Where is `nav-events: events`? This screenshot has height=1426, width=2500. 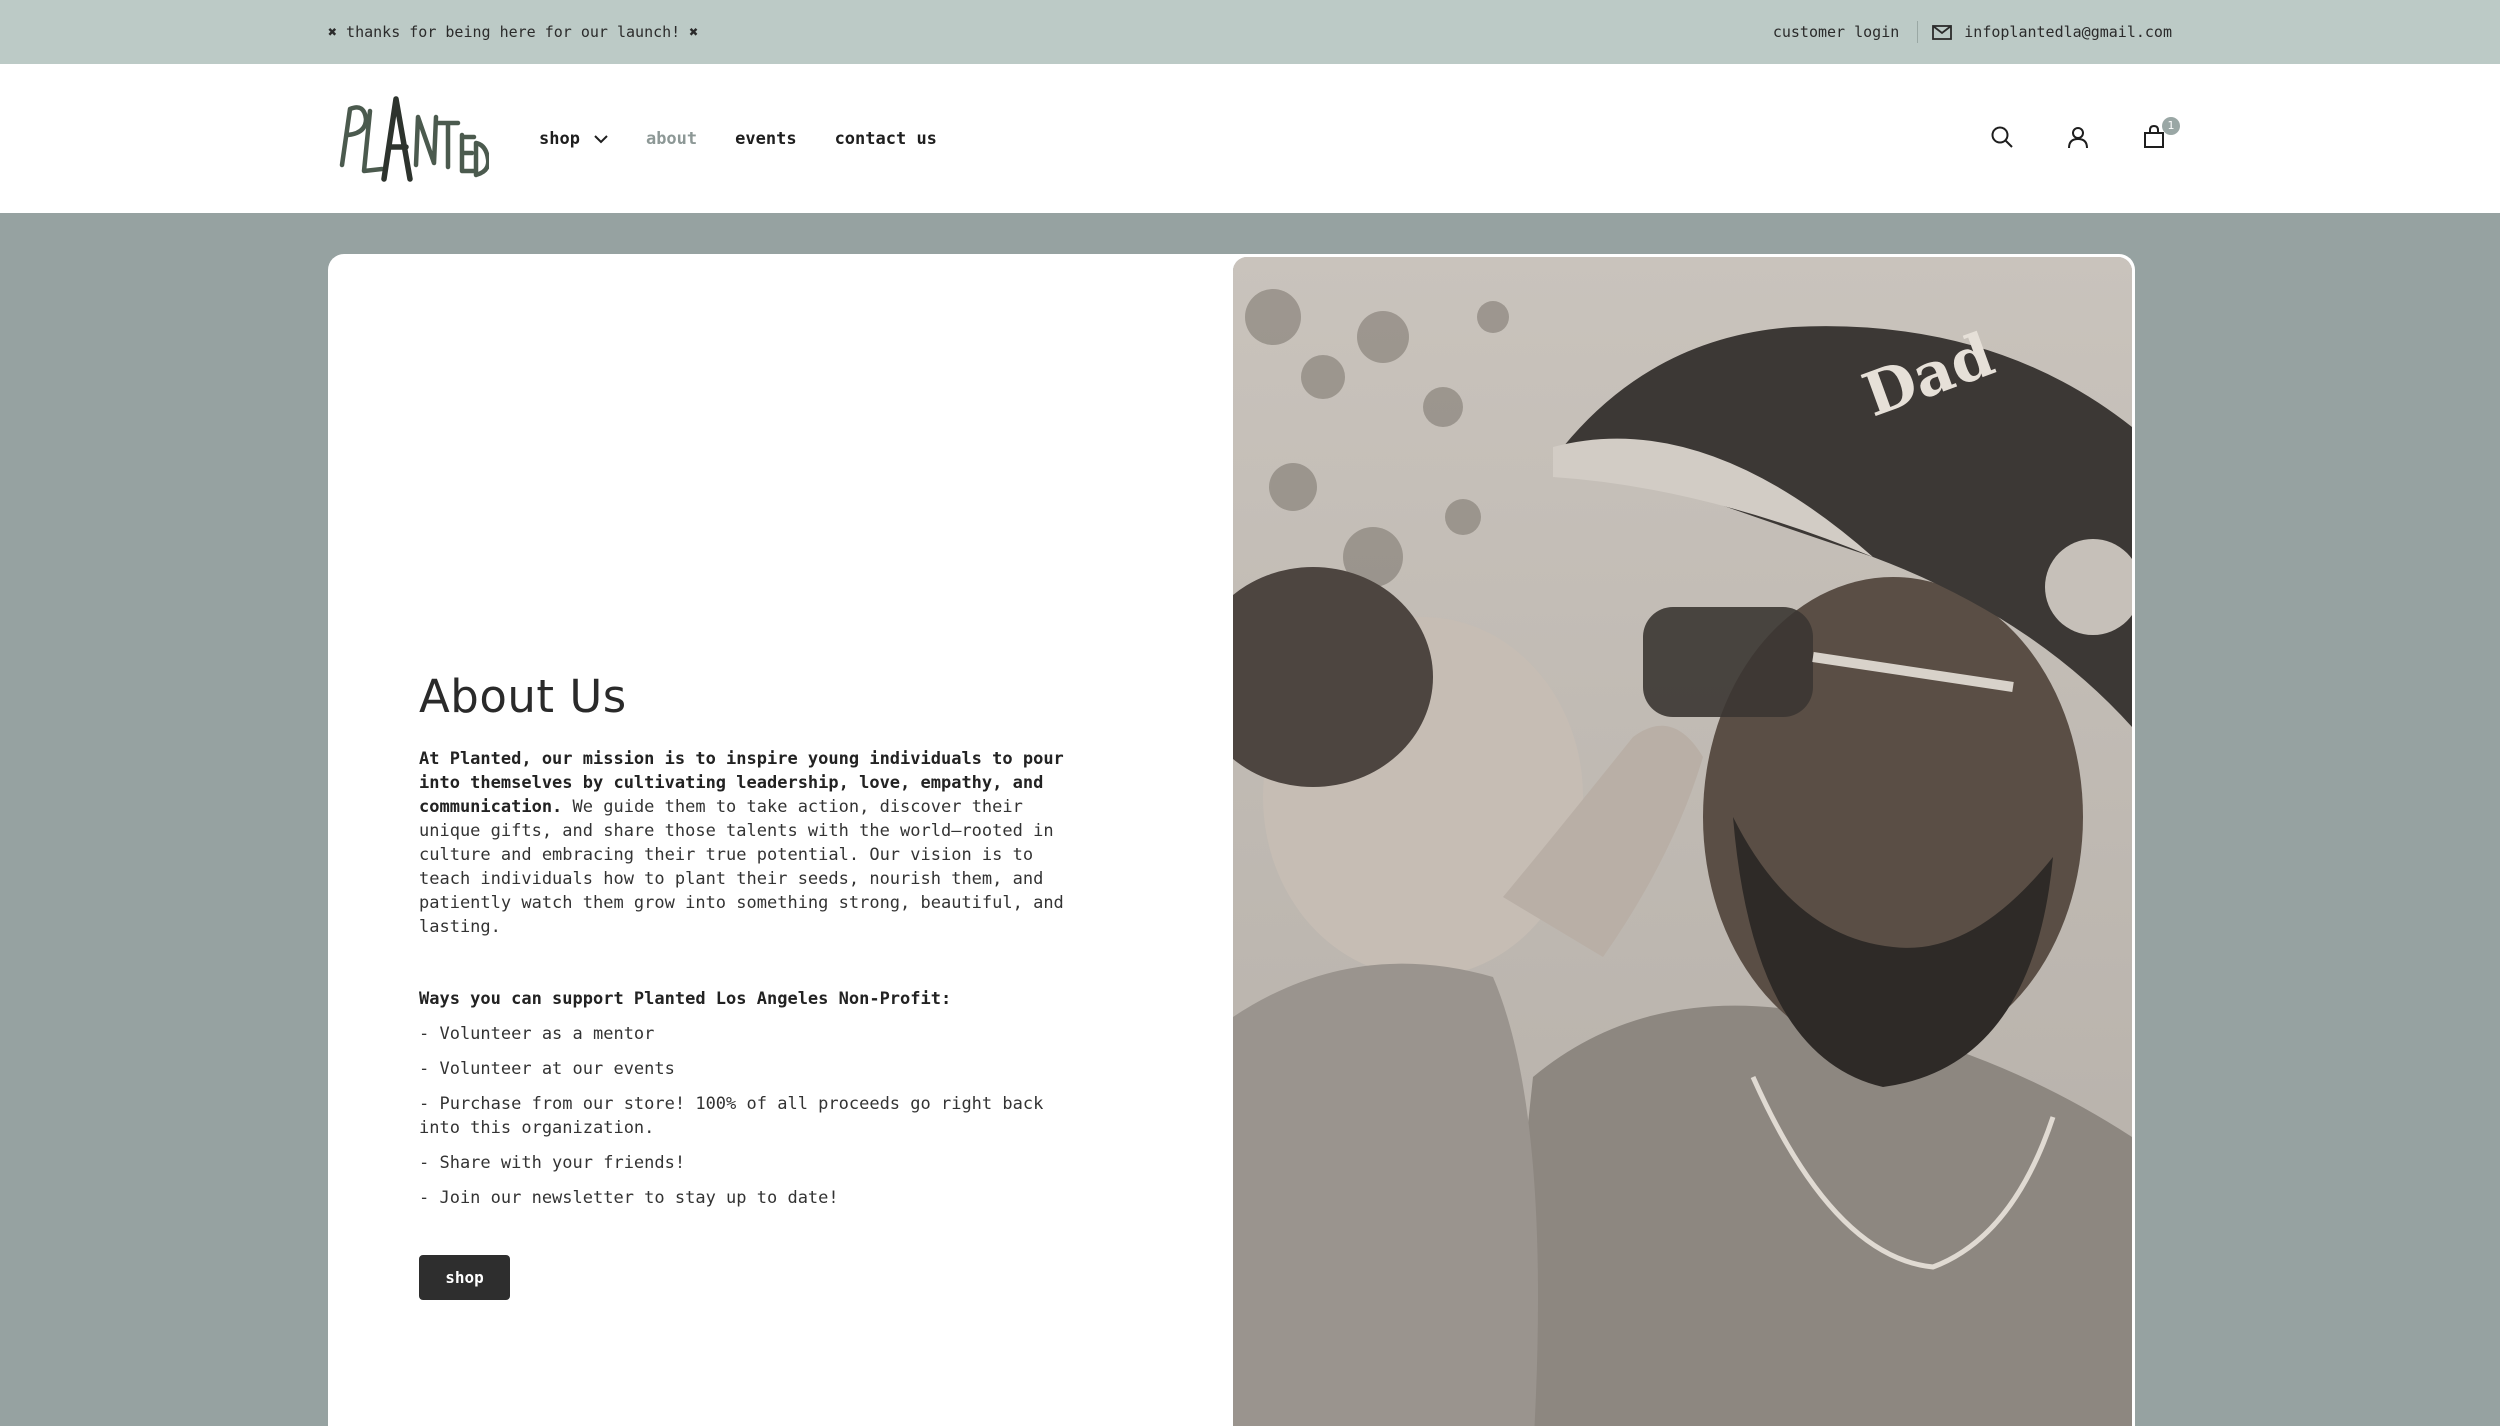
nav-events: events is located at coordinates (765, 139).